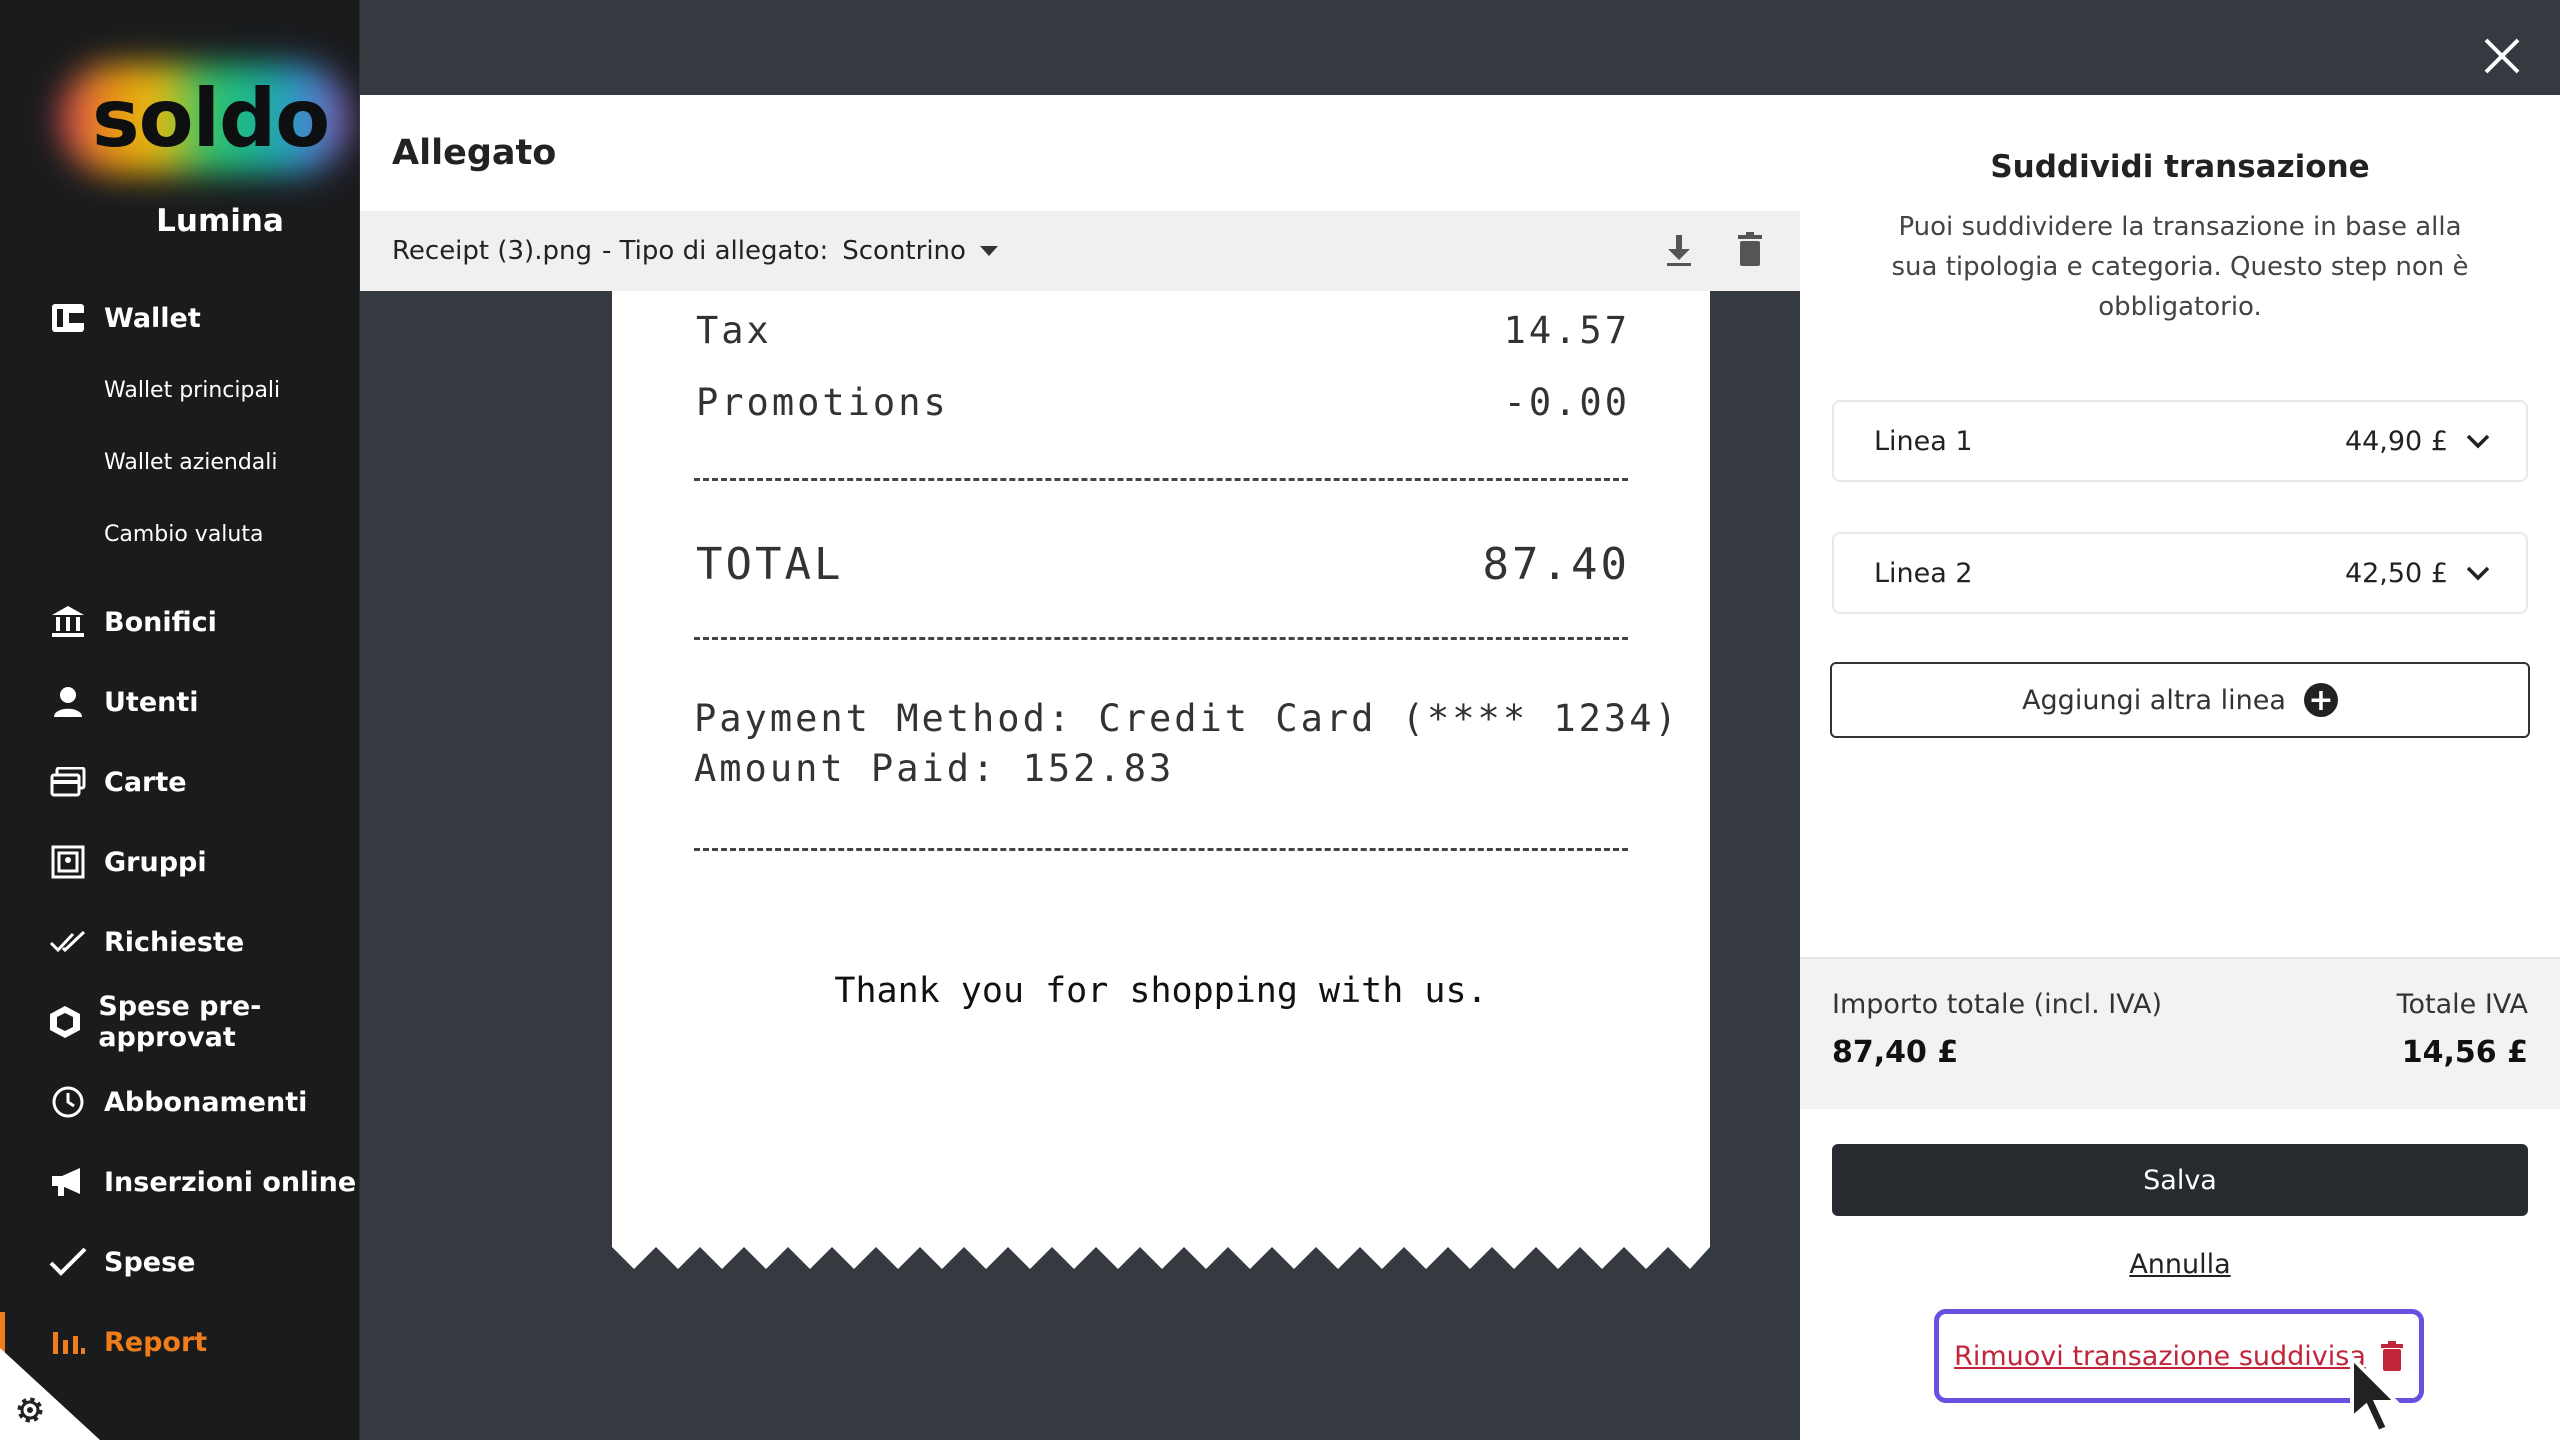 Image resolution: width=2560 pixels, height=1440 pixels. What do you see at coordinates (68, 1102) in the screenshot?
I see `clock-icon` at bounding box center [68, 1102].